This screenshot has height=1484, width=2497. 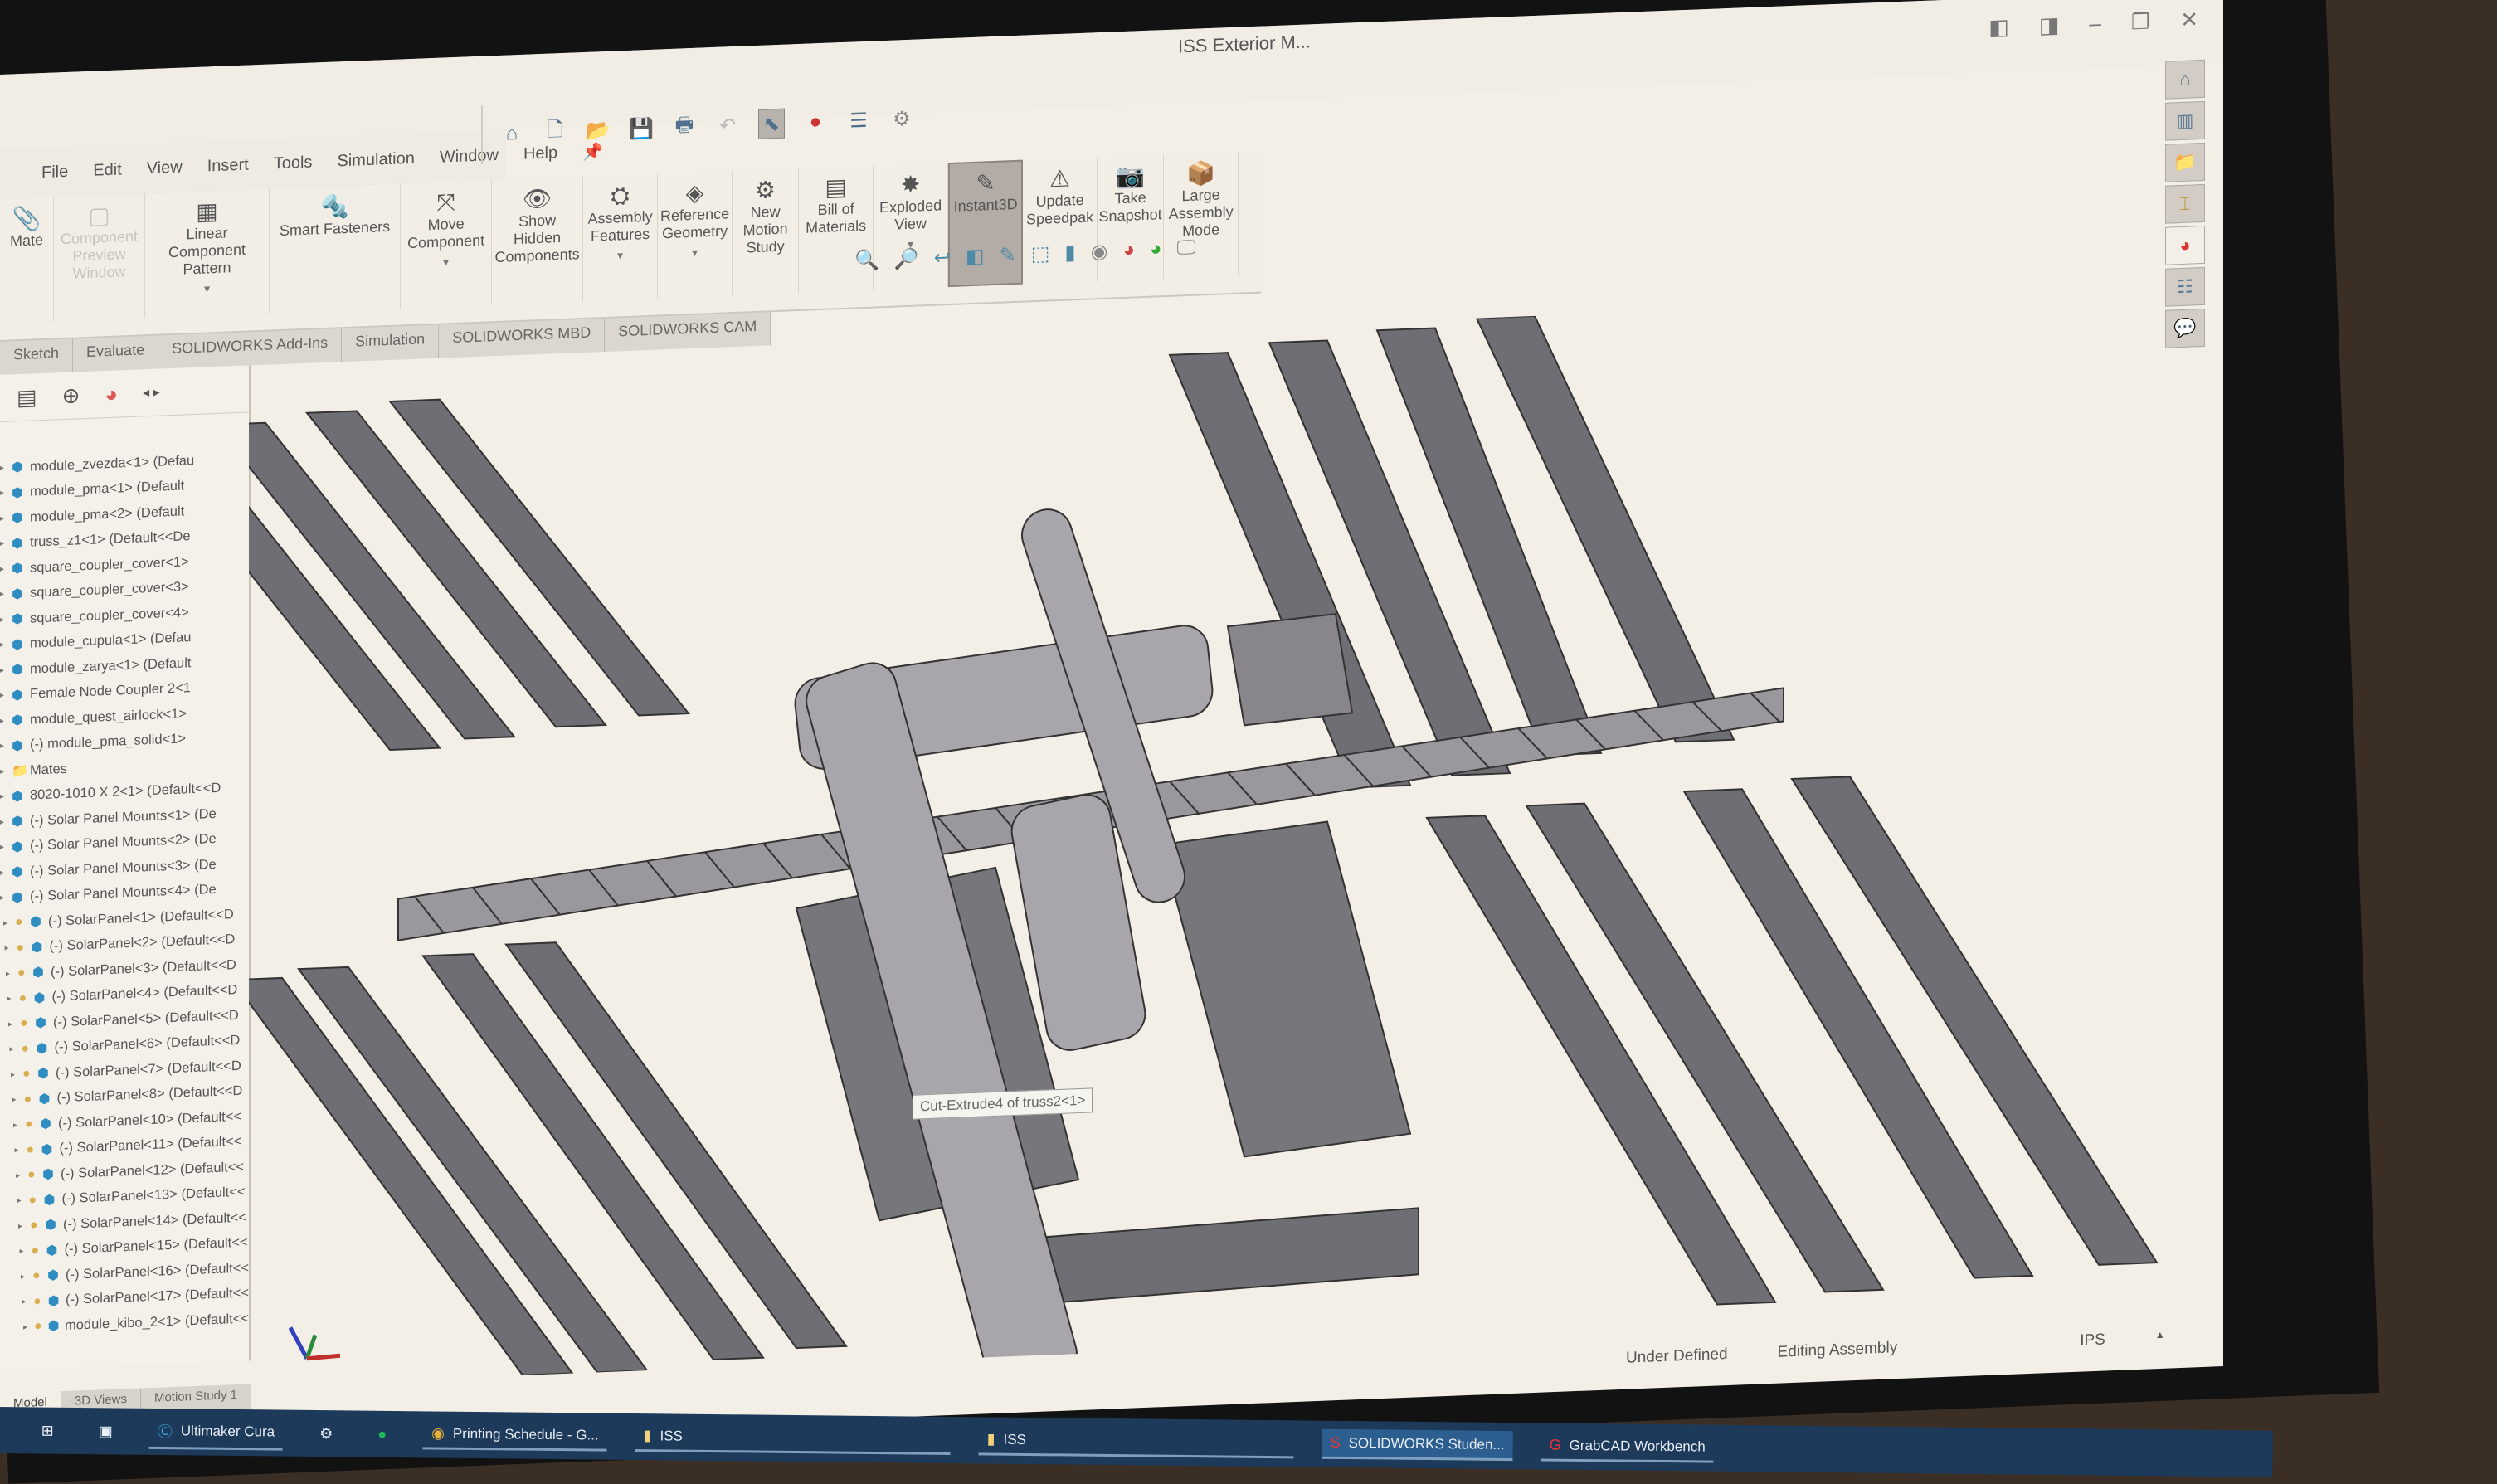 I want to click on taskbar-folder-iss-1: ▮ ISS, so click(x=793, y=1439).